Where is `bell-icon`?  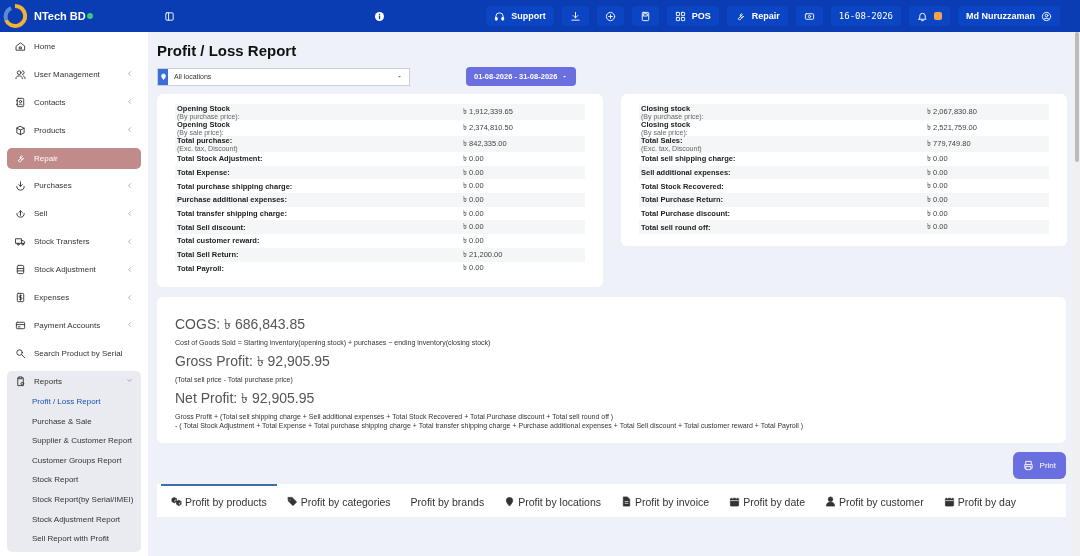
bell-icon is located at coordinates (922, 16).